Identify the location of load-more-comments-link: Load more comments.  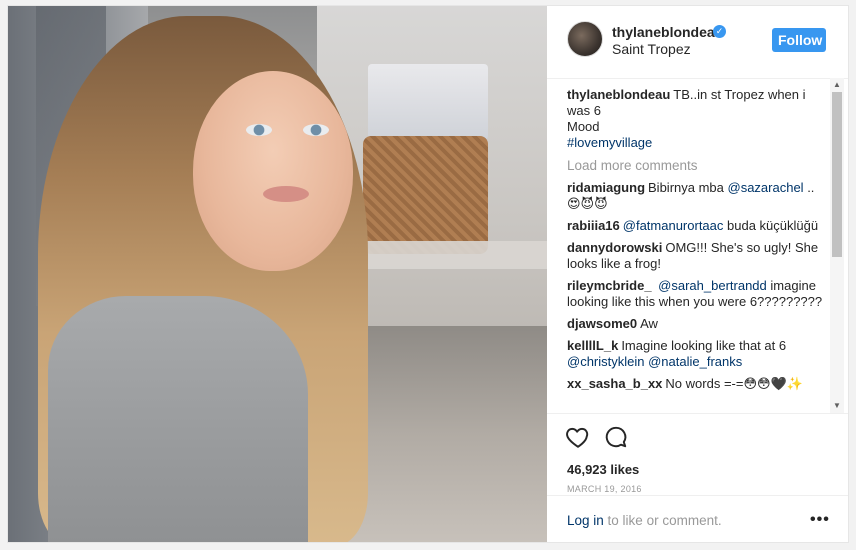
(697, 166).